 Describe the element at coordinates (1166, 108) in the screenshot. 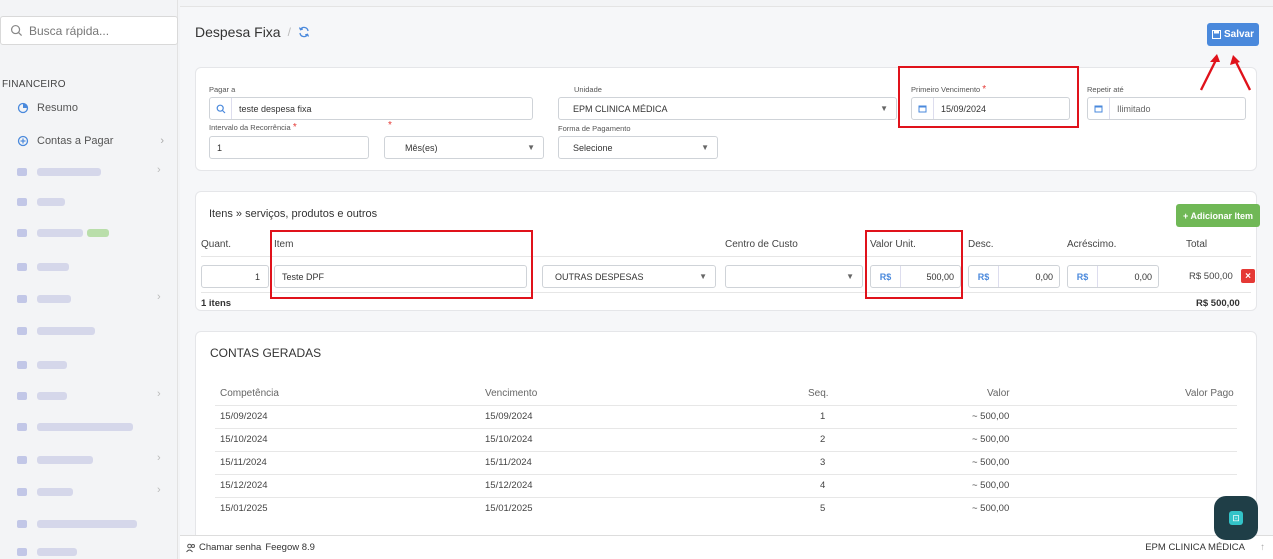

I see `repetir-ate-field: Ilimitado` at that location.